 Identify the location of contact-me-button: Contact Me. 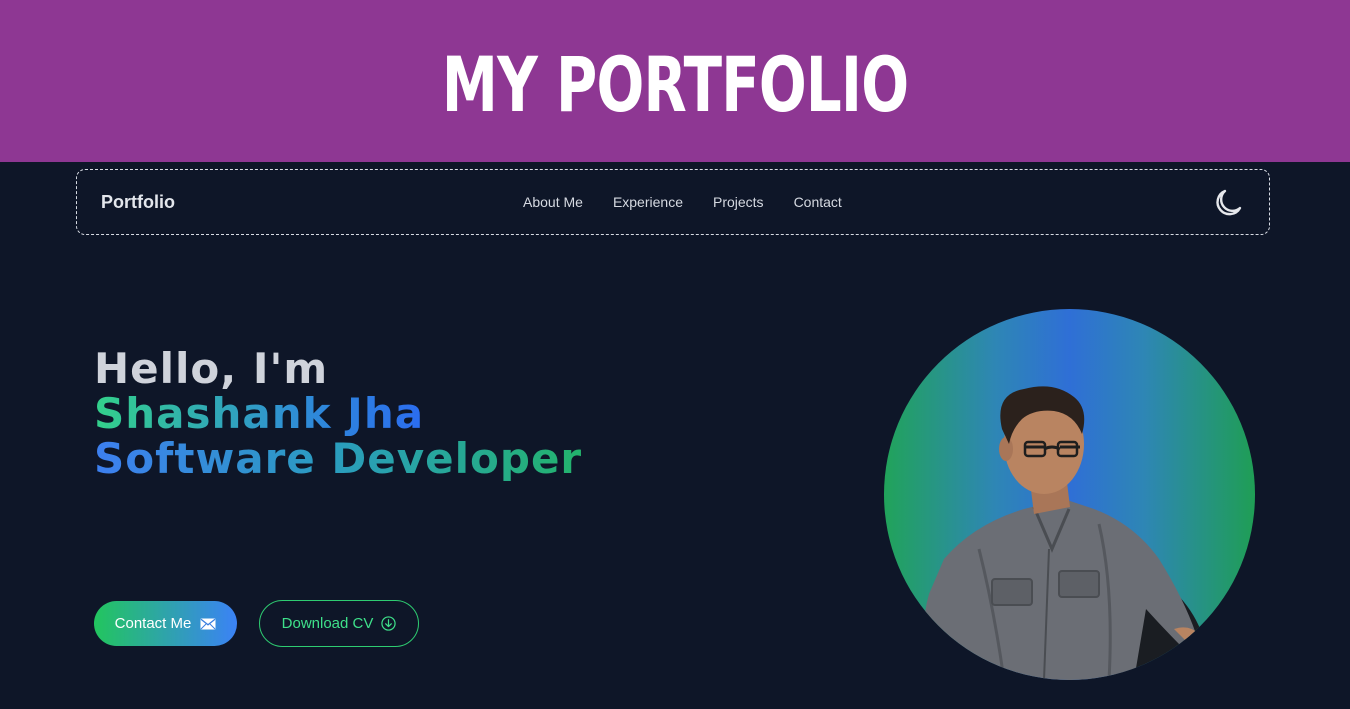
(165, 623).